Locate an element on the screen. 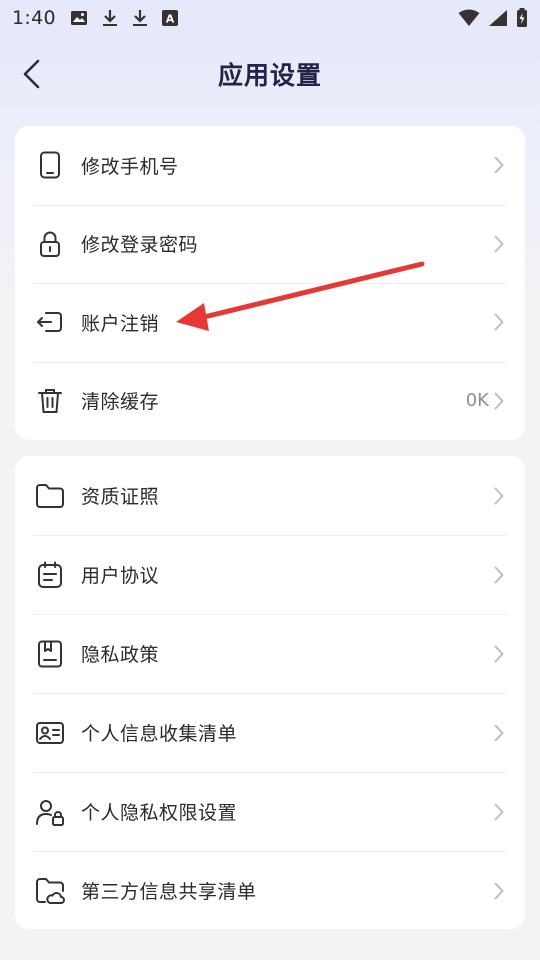  row-label: 第三方信息共享清单 is located at coordinates (169, 892).